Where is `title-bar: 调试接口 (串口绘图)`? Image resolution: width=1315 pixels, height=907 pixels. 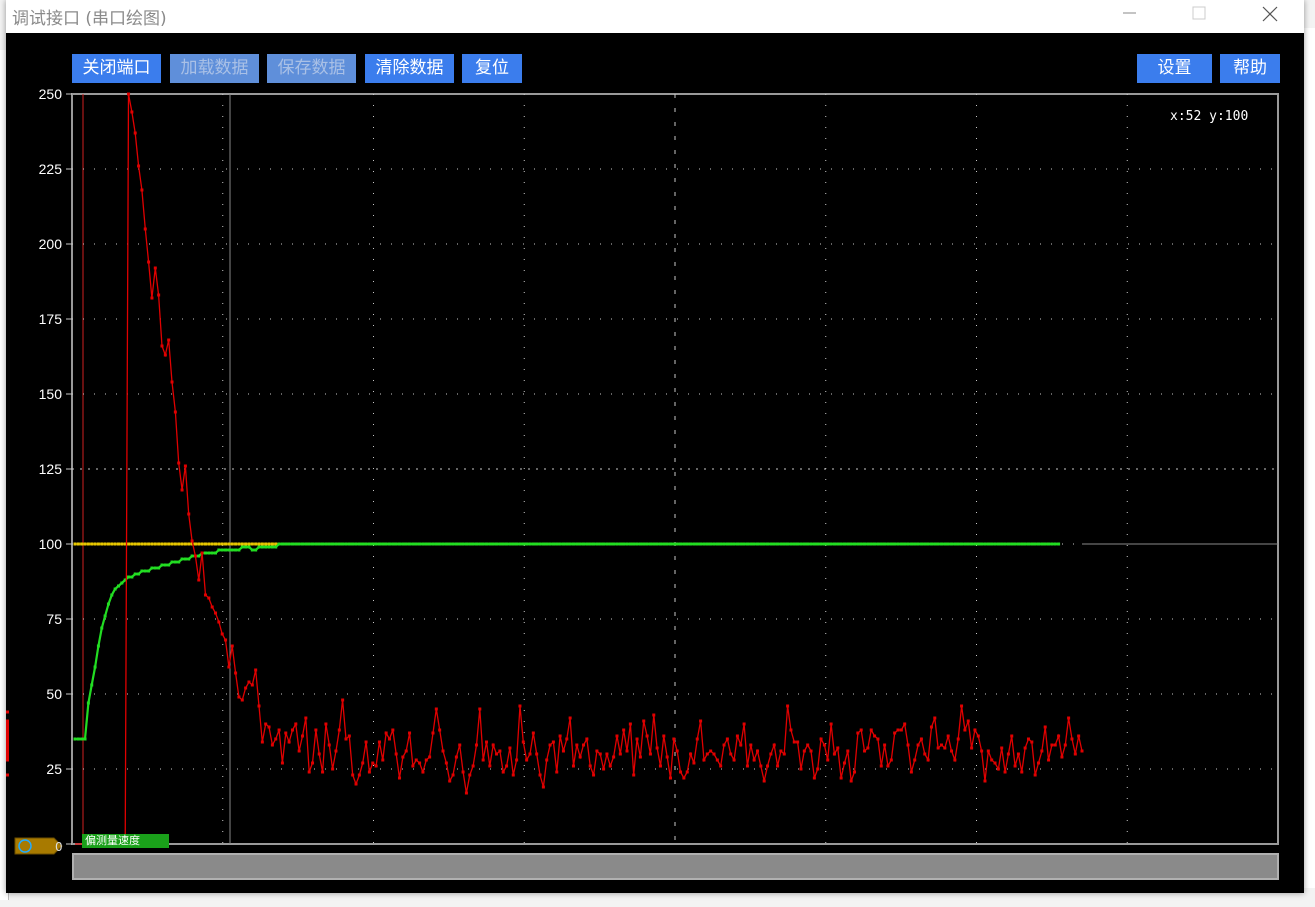 title-bar: 调试接口 (串口绘图) is located at coordinates (655, 16).